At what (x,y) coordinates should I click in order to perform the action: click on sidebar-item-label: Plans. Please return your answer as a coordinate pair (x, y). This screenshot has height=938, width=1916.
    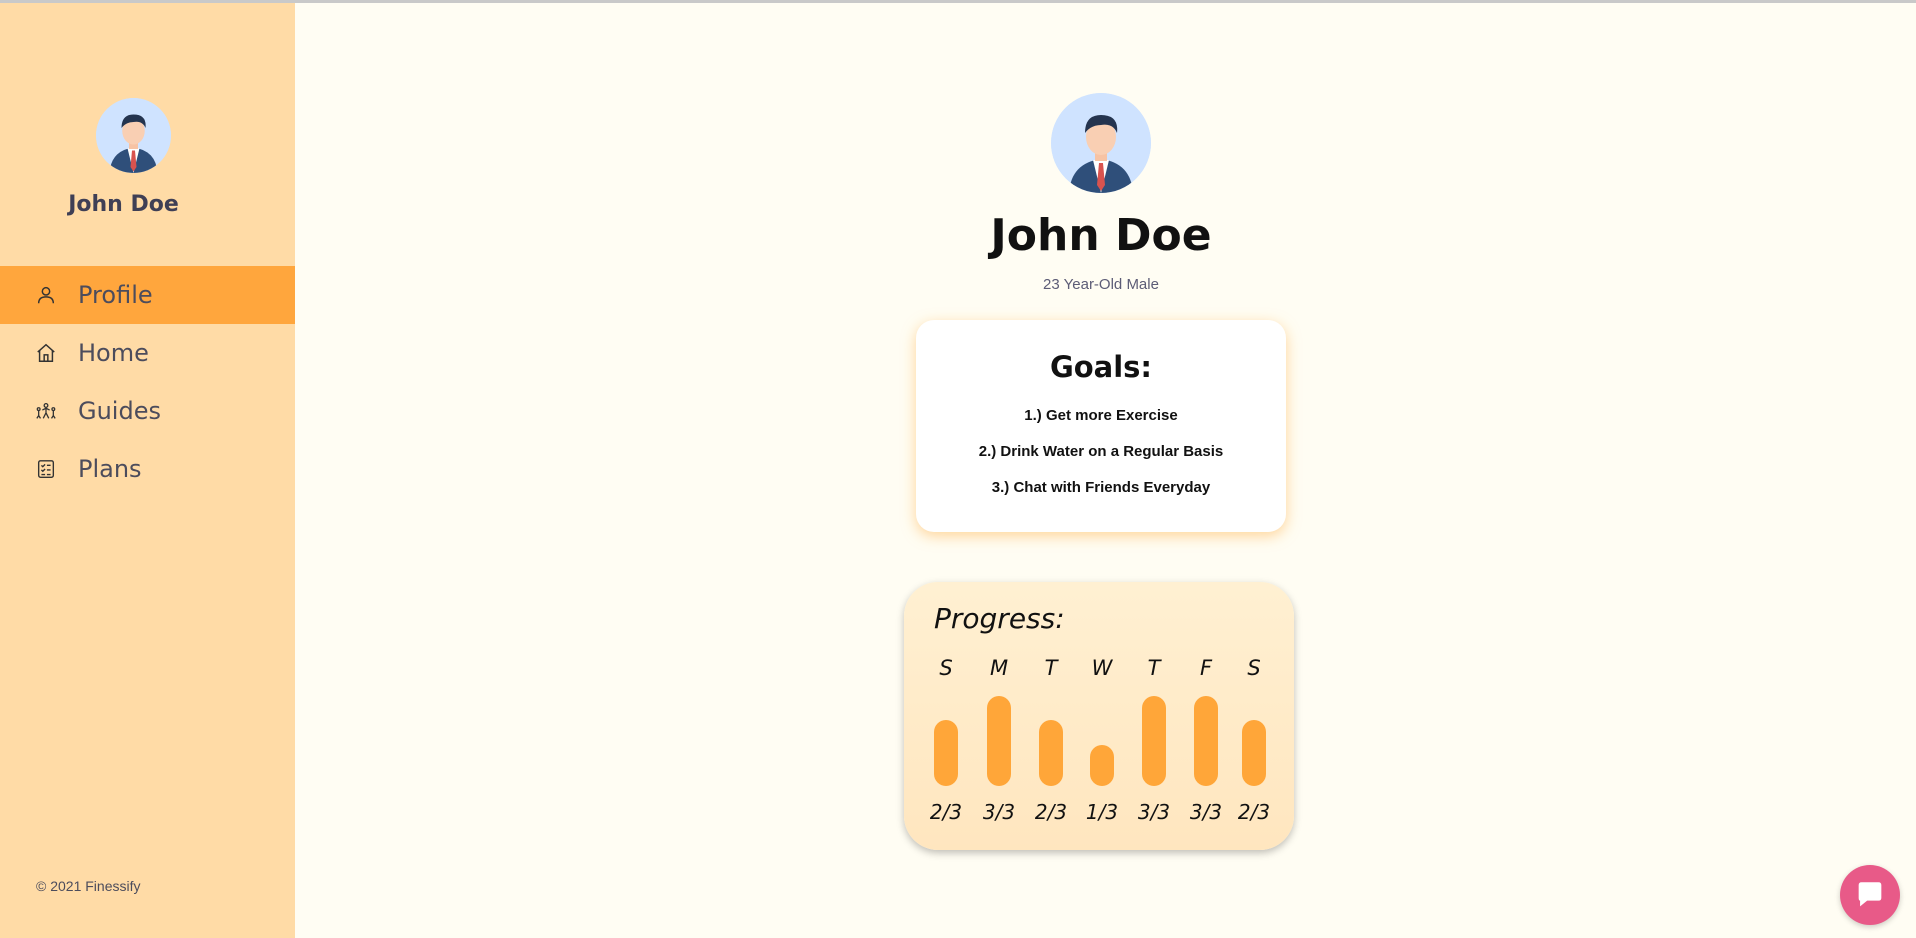
    Looking at the image, I should click on (110, 469).